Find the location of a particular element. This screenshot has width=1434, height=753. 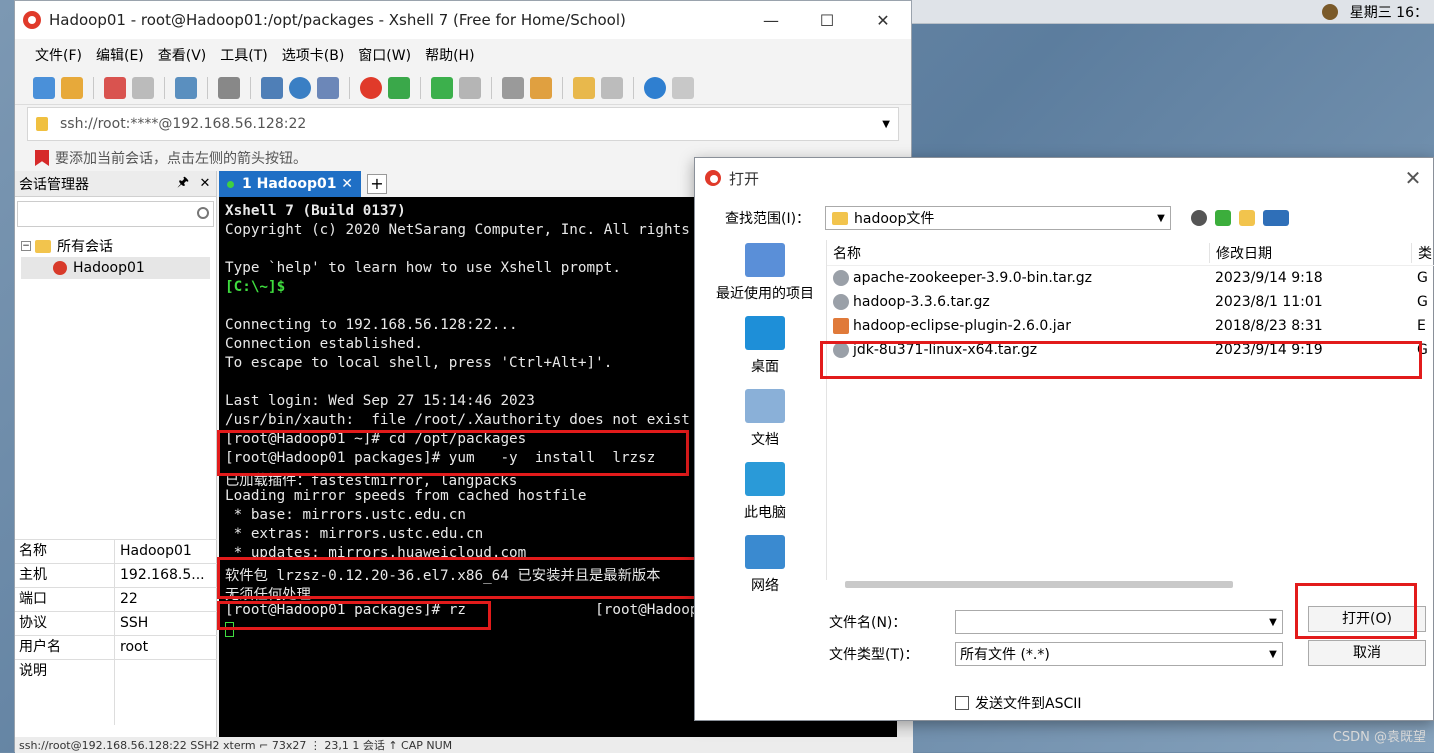

xshell-icon is located at coordinates (371, 87).